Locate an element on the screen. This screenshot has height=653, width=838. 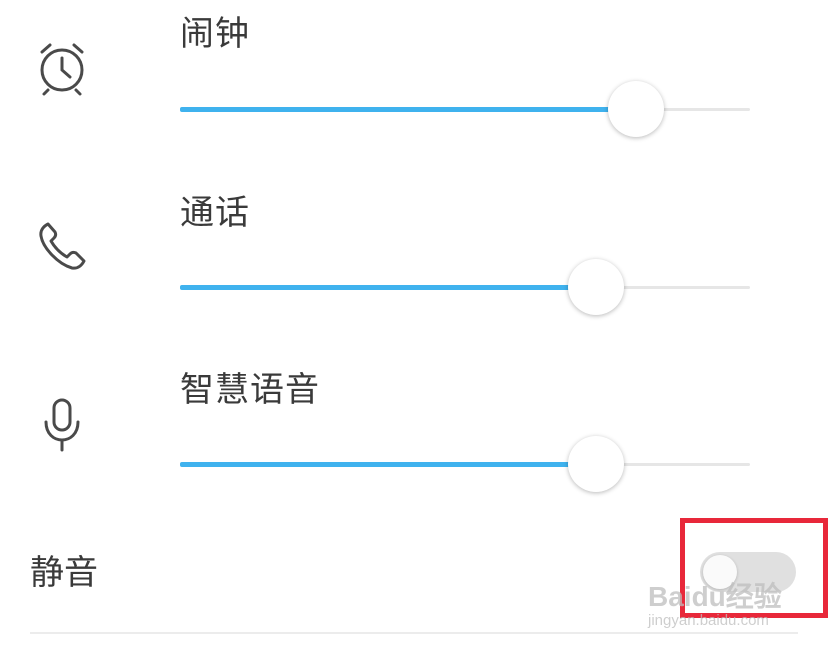
microphone-icon is located at coordinates (62, 425).